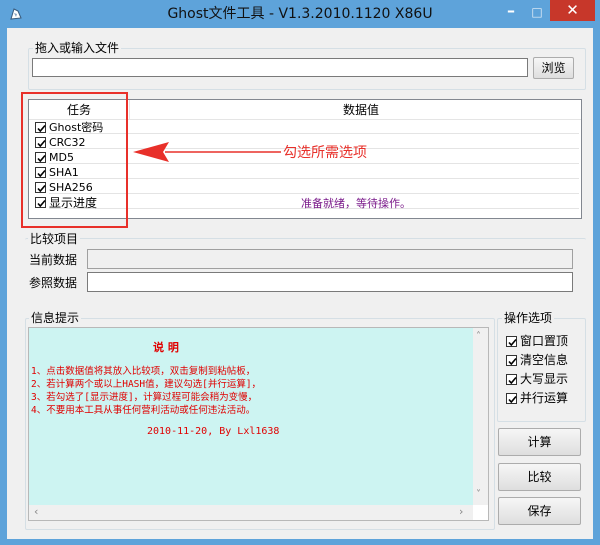  Describe the element at coordinates (144, 397) in the screenshot. I see `info-line-3: 3、若勾选了[显示进度]，计算过程可能会稍为变慢，` at that location.